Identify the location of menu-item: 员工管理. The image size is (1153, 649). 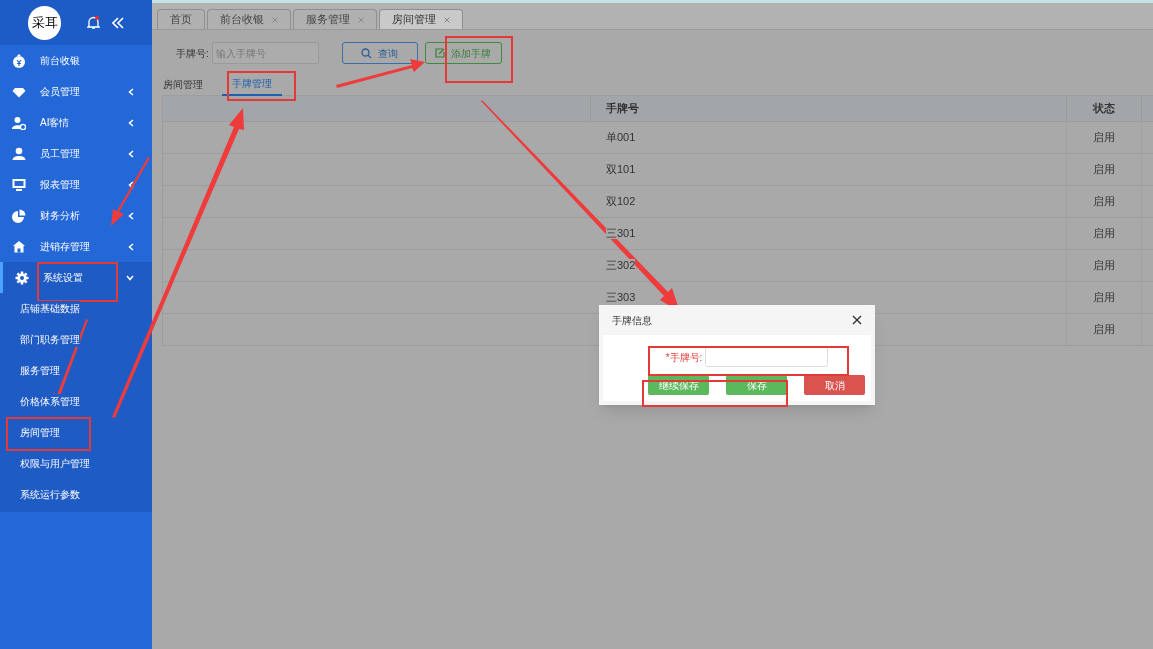
(76, 153).